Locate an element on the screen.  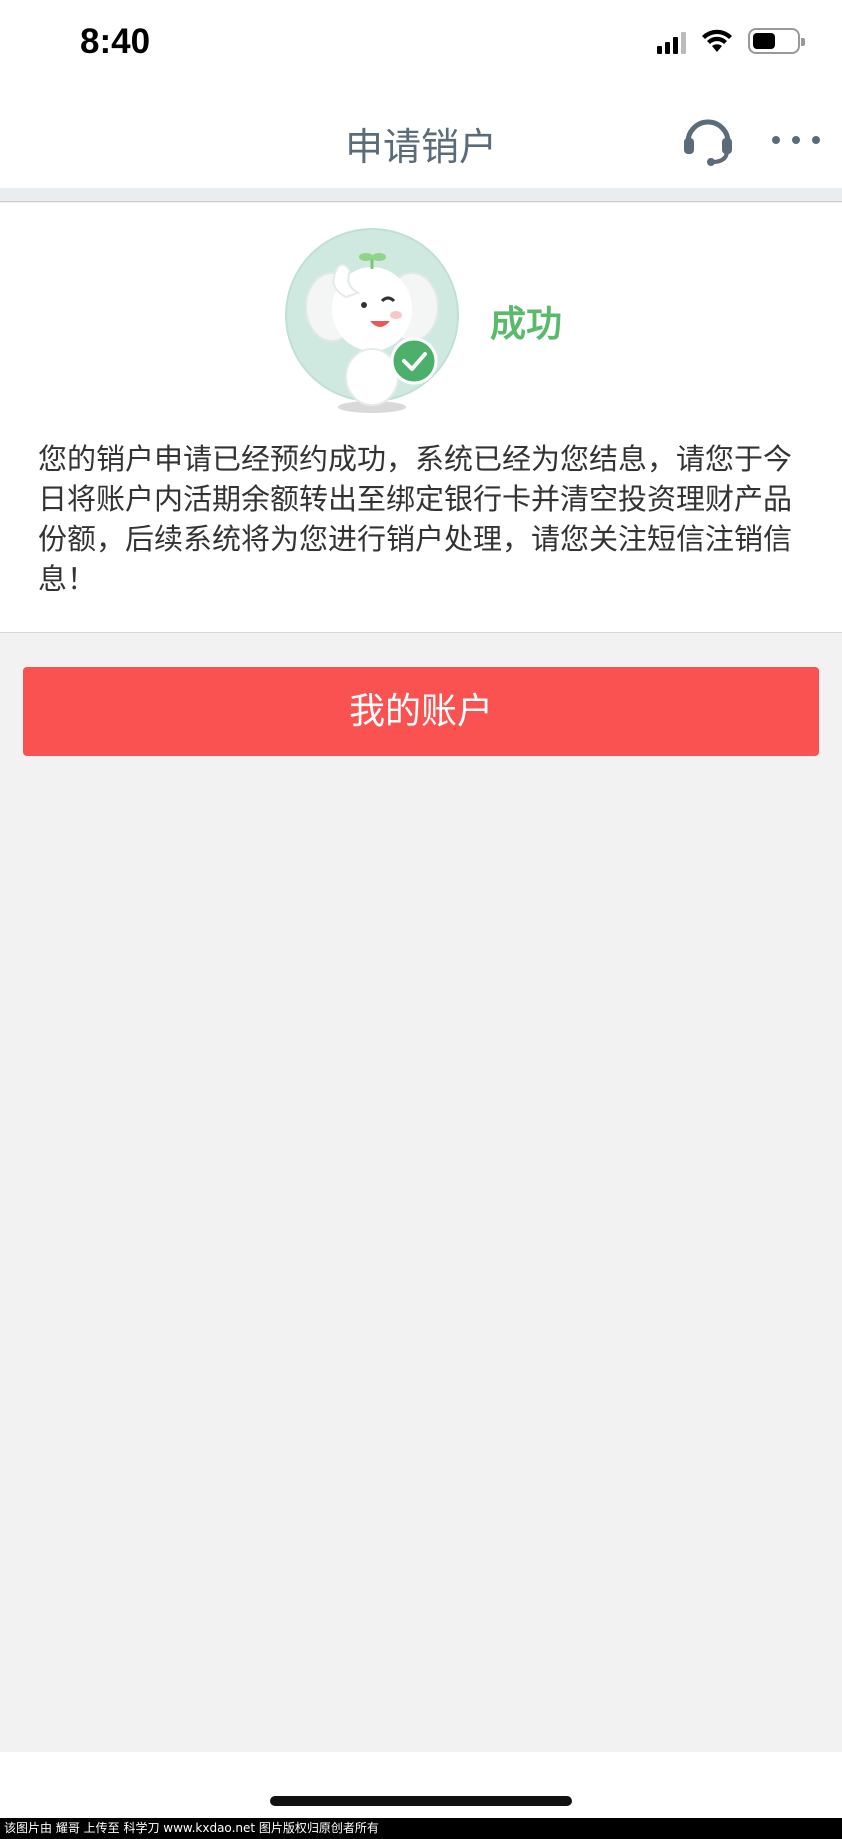
status-time: 8:40 is located at coordinates (115, 41).